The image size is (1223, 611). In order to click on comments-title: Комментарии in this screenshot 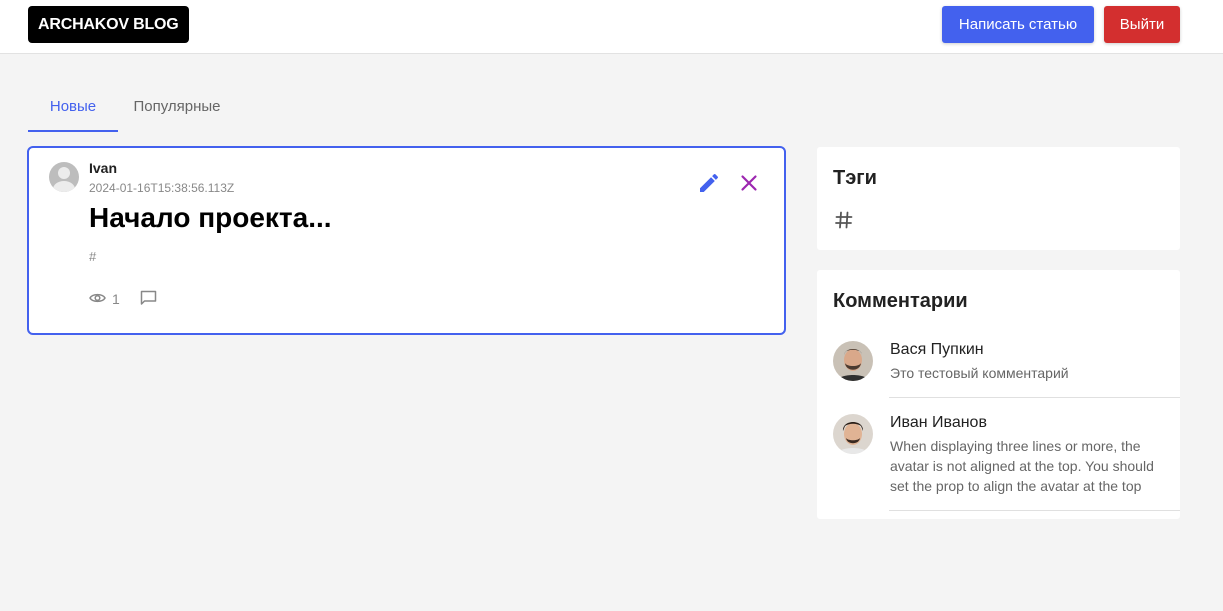, I will do `click(900, 301)`.